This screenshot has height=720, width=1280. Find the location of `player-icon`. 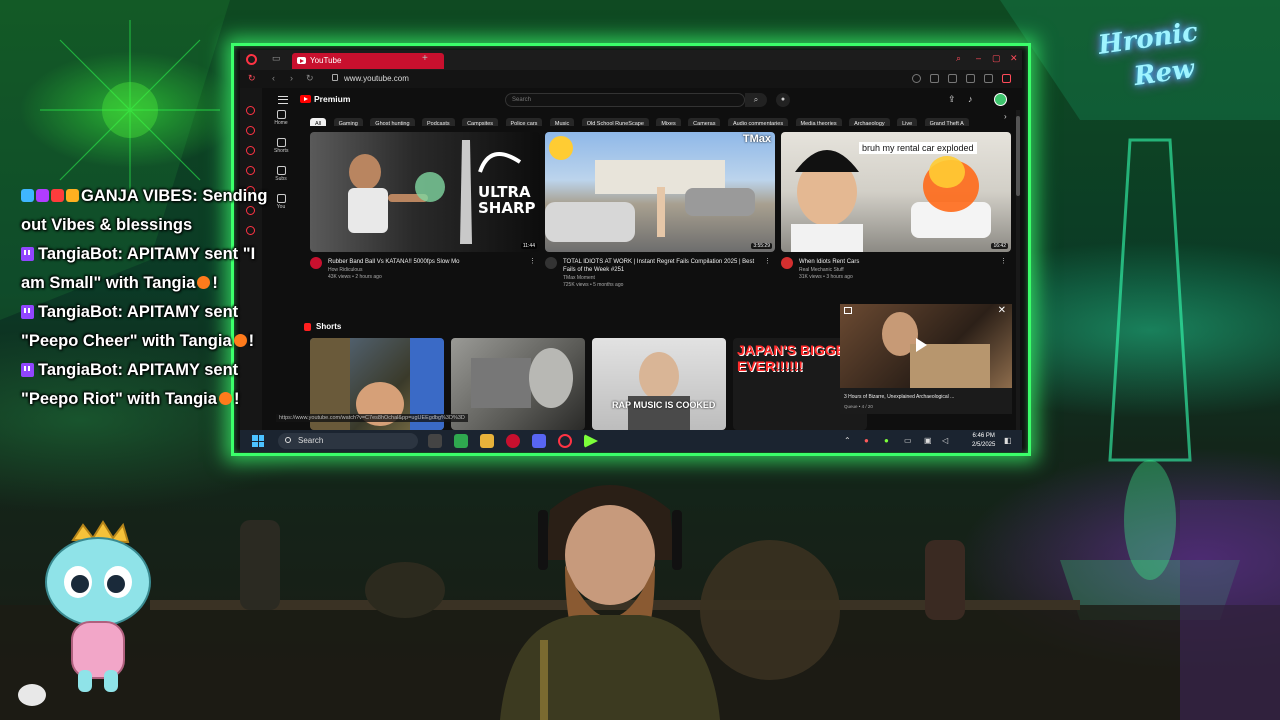

player-icon is located at coordinates (988, 78).